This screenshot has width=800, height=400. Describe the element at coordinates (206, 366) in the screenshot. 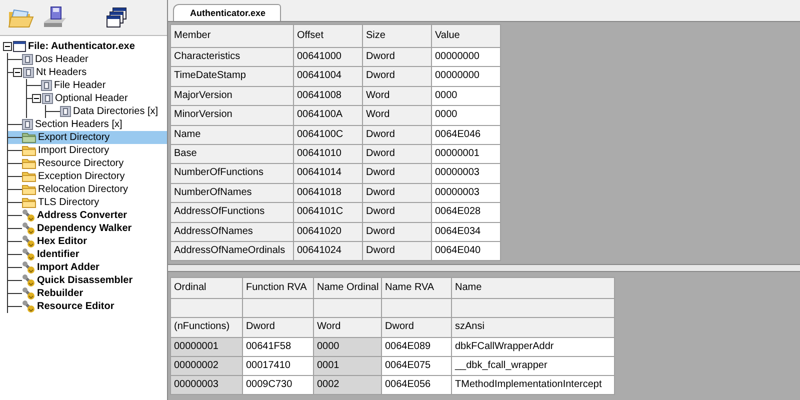

I see `table-cell: 00000002` at that location.